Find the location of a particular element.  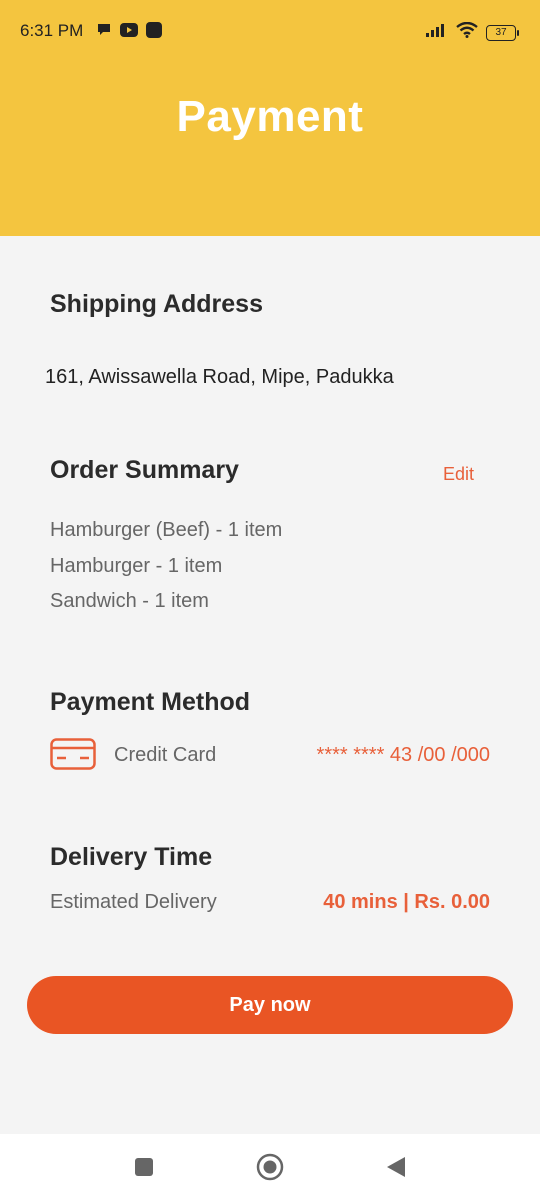

status-bar: 6:31 PM 37 is located at coordinates (270, 32).